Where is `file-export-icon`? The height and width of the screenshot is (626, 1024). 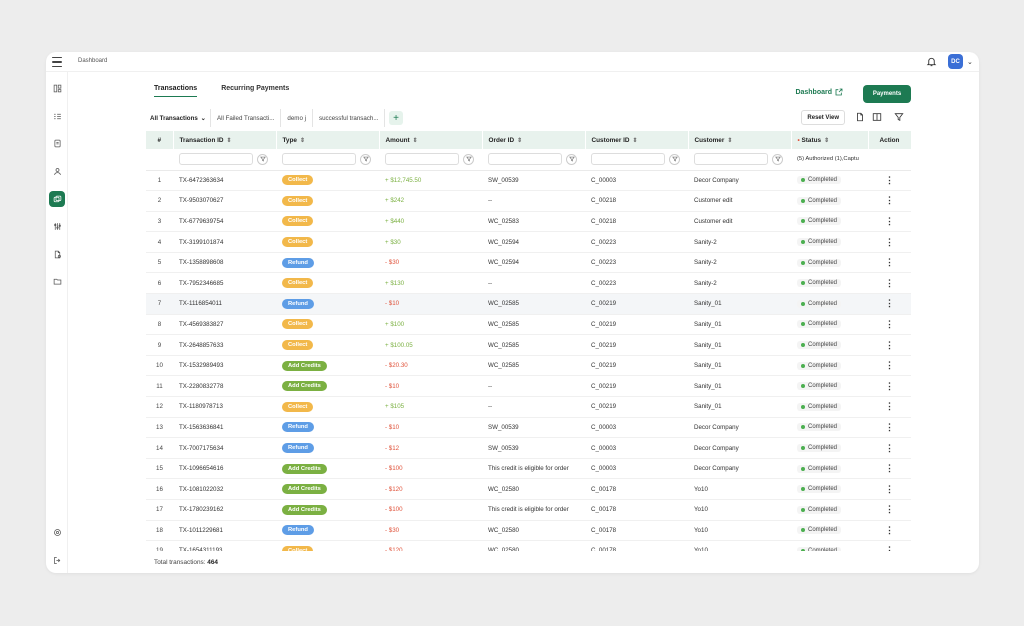
file-export-icon is located at coordinates (57, 254).